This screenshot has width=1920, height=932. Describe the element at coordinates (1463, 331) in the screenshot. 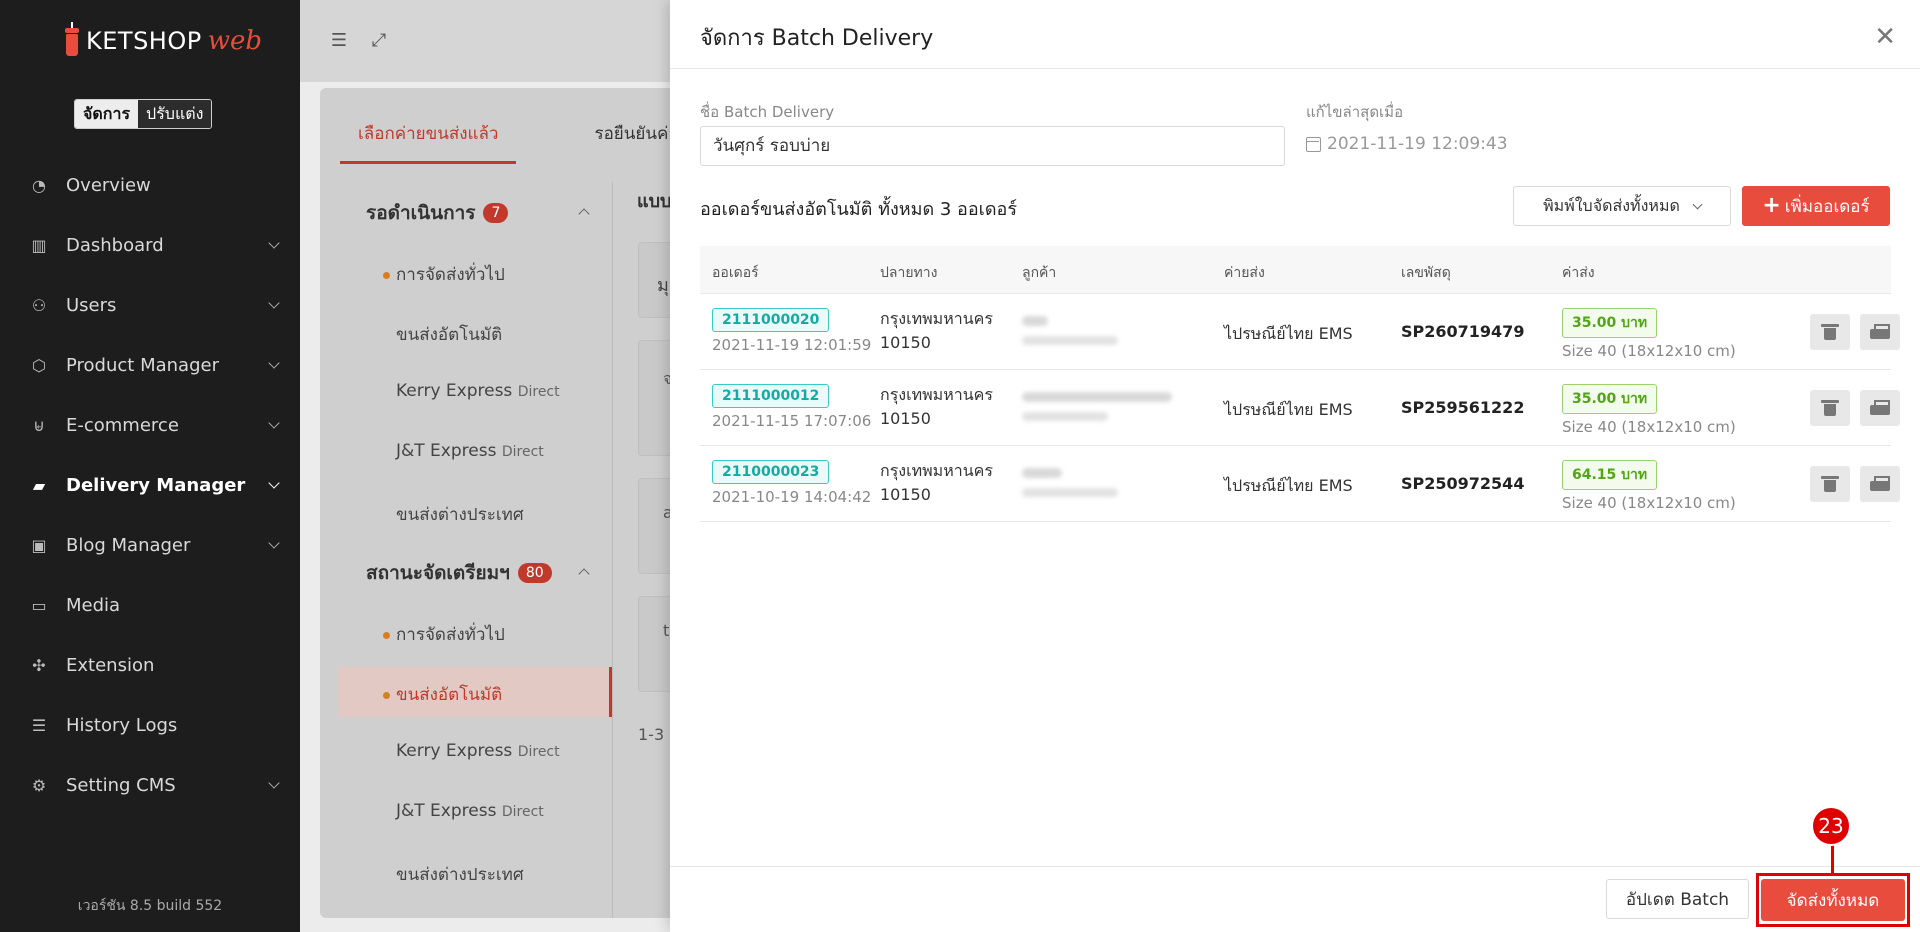

I see `tracking-number: SP260719479` at that location.